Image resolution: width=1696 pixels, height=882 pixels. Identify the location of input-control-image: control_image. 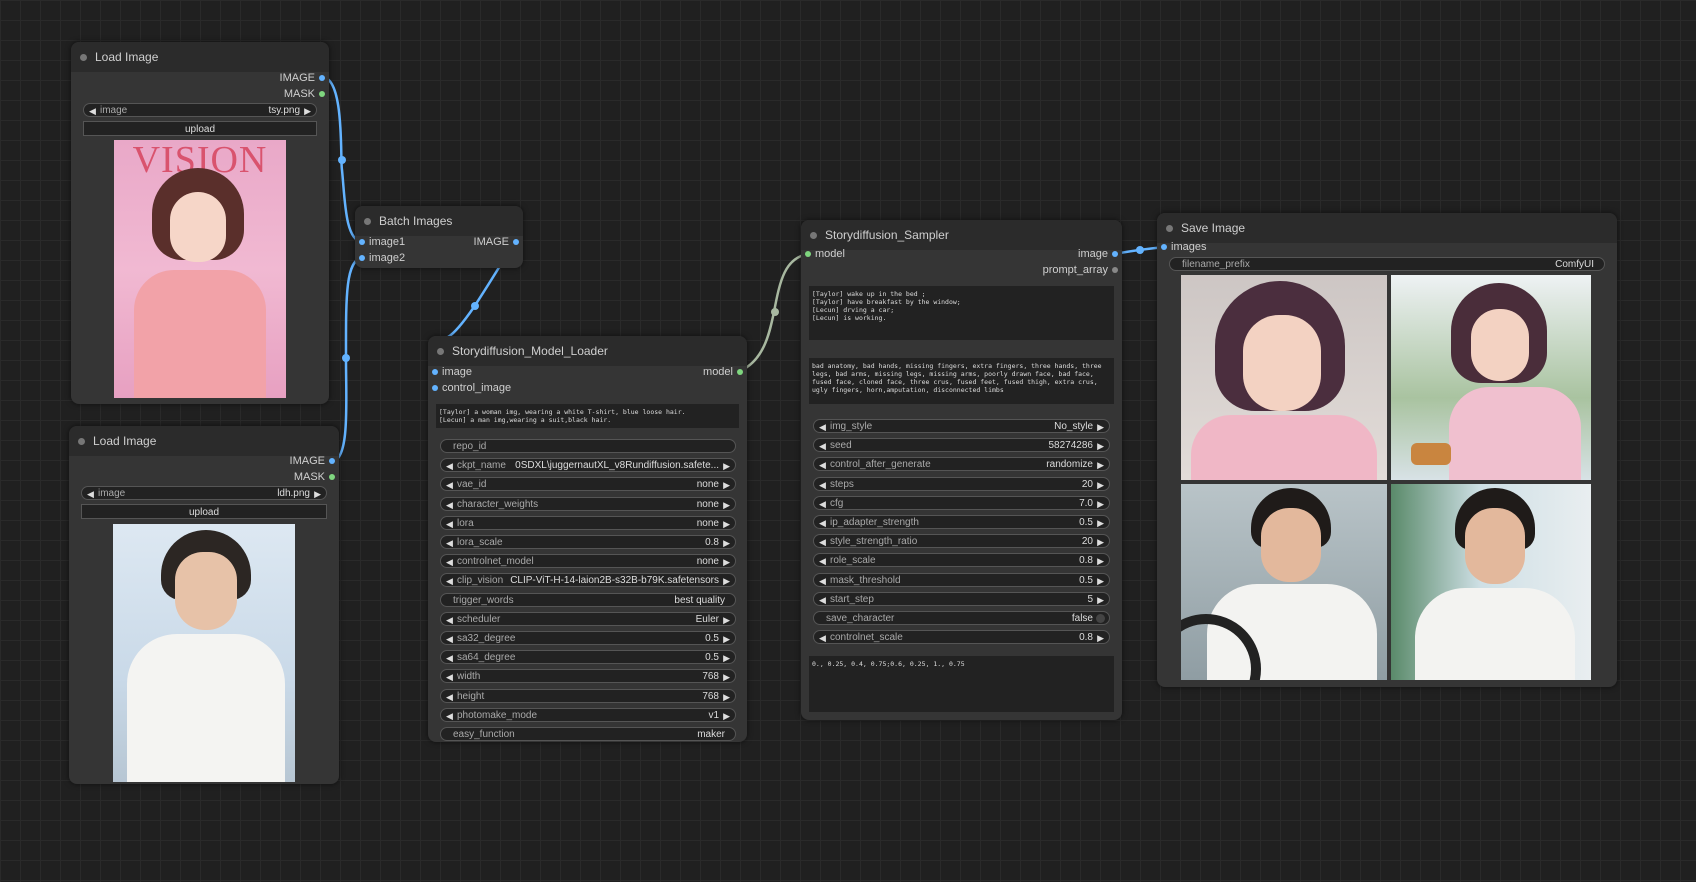
(469, 388).